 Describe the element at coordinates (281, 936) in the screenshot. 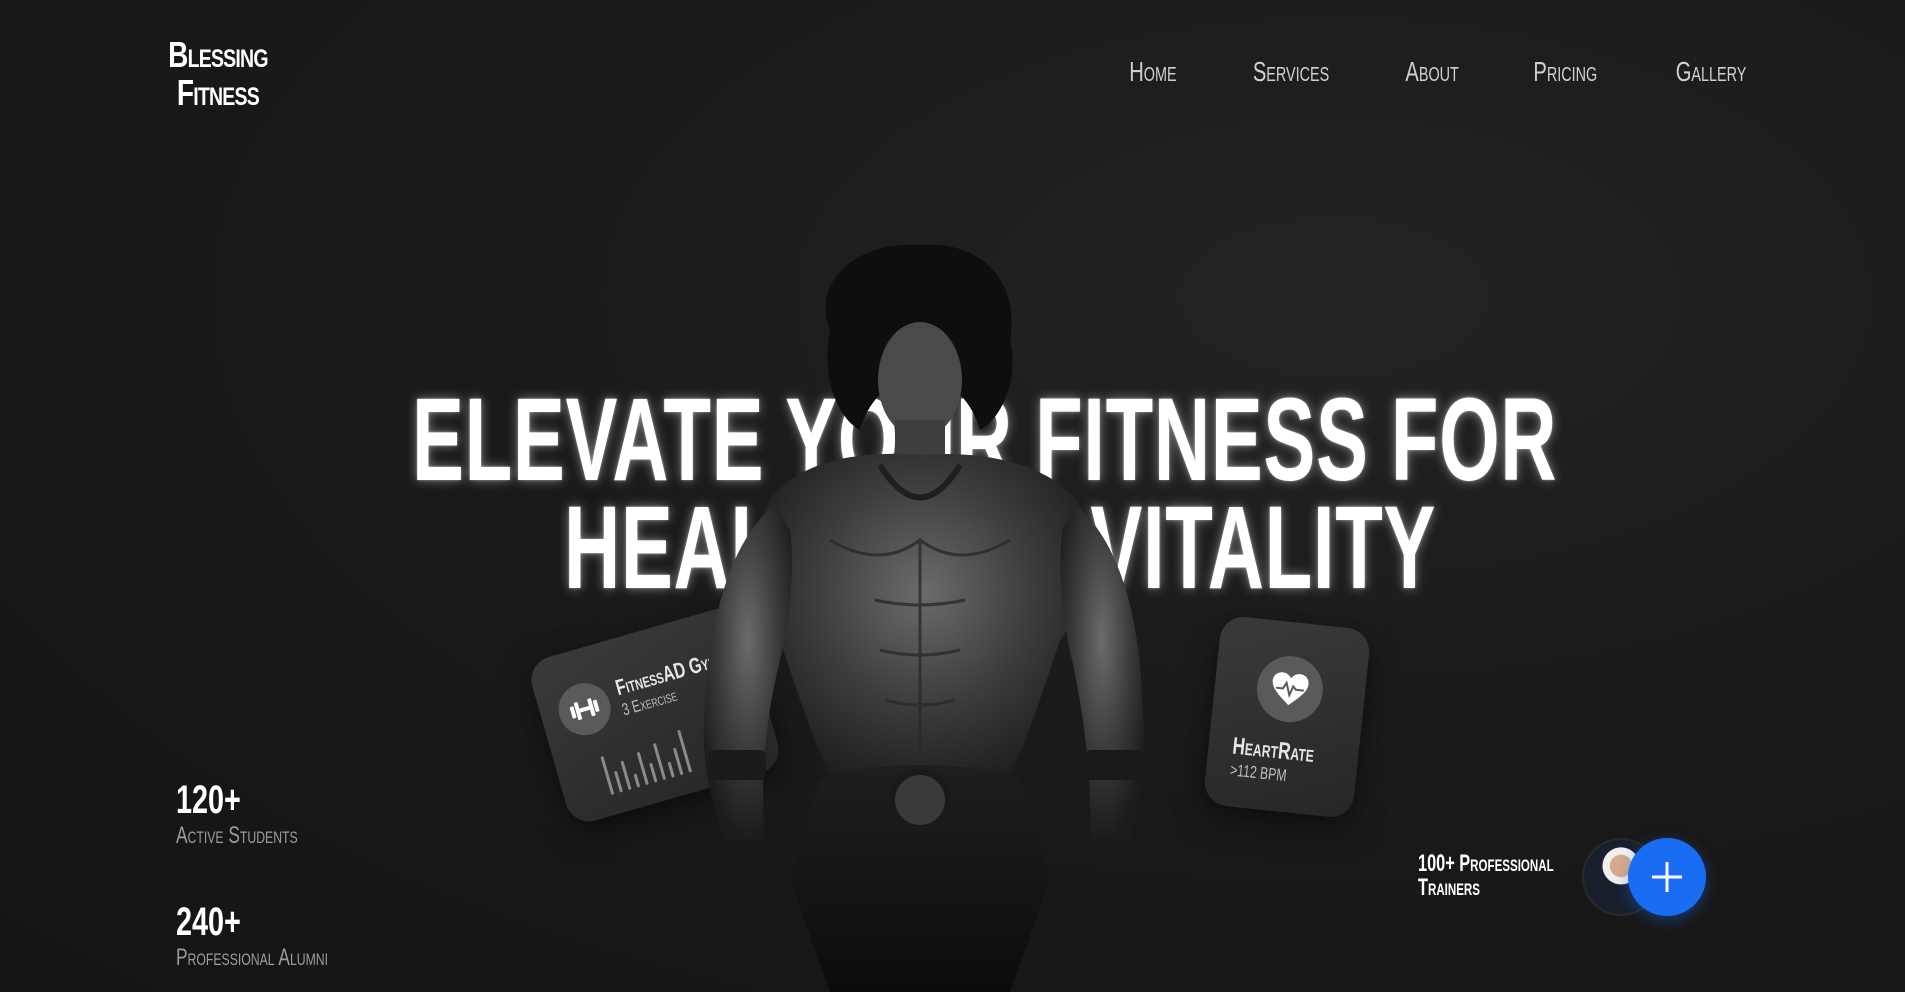

I see `stat-professional-alumni: 240+ Professional Alumni` at that location.